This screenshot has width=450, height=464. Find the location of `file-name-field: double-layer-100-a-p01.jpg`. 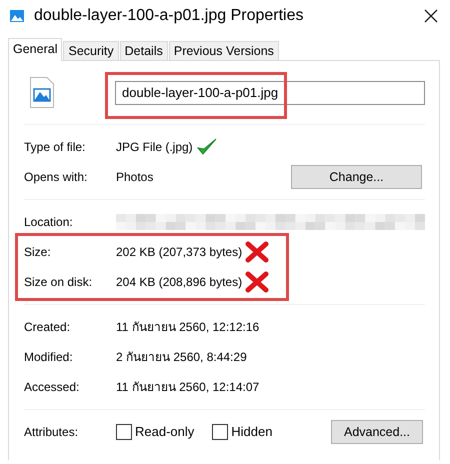

file-name-field: double-layer-100-a-p01.jpg is located at coordinates (270, 92).